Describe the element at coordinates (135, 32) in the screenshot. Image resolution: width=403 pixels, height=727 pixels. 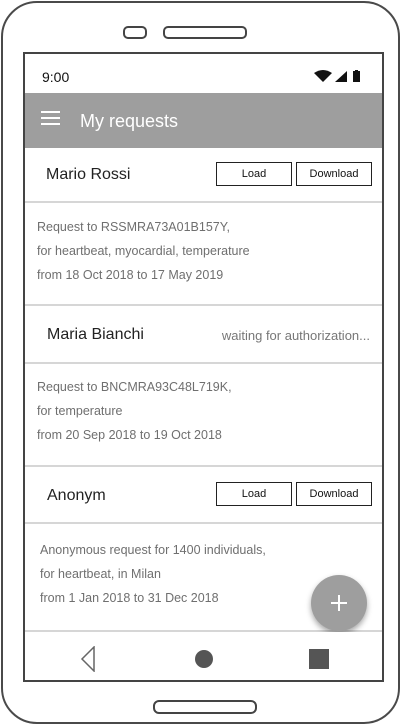
I see `camera-dot` at that location.